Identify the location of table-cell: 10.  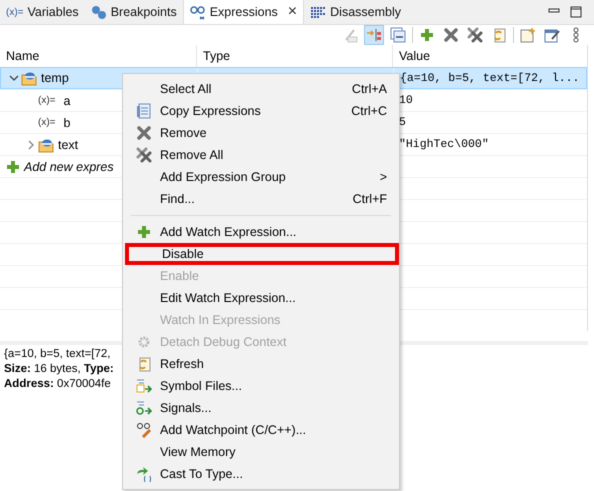
(406, 100).